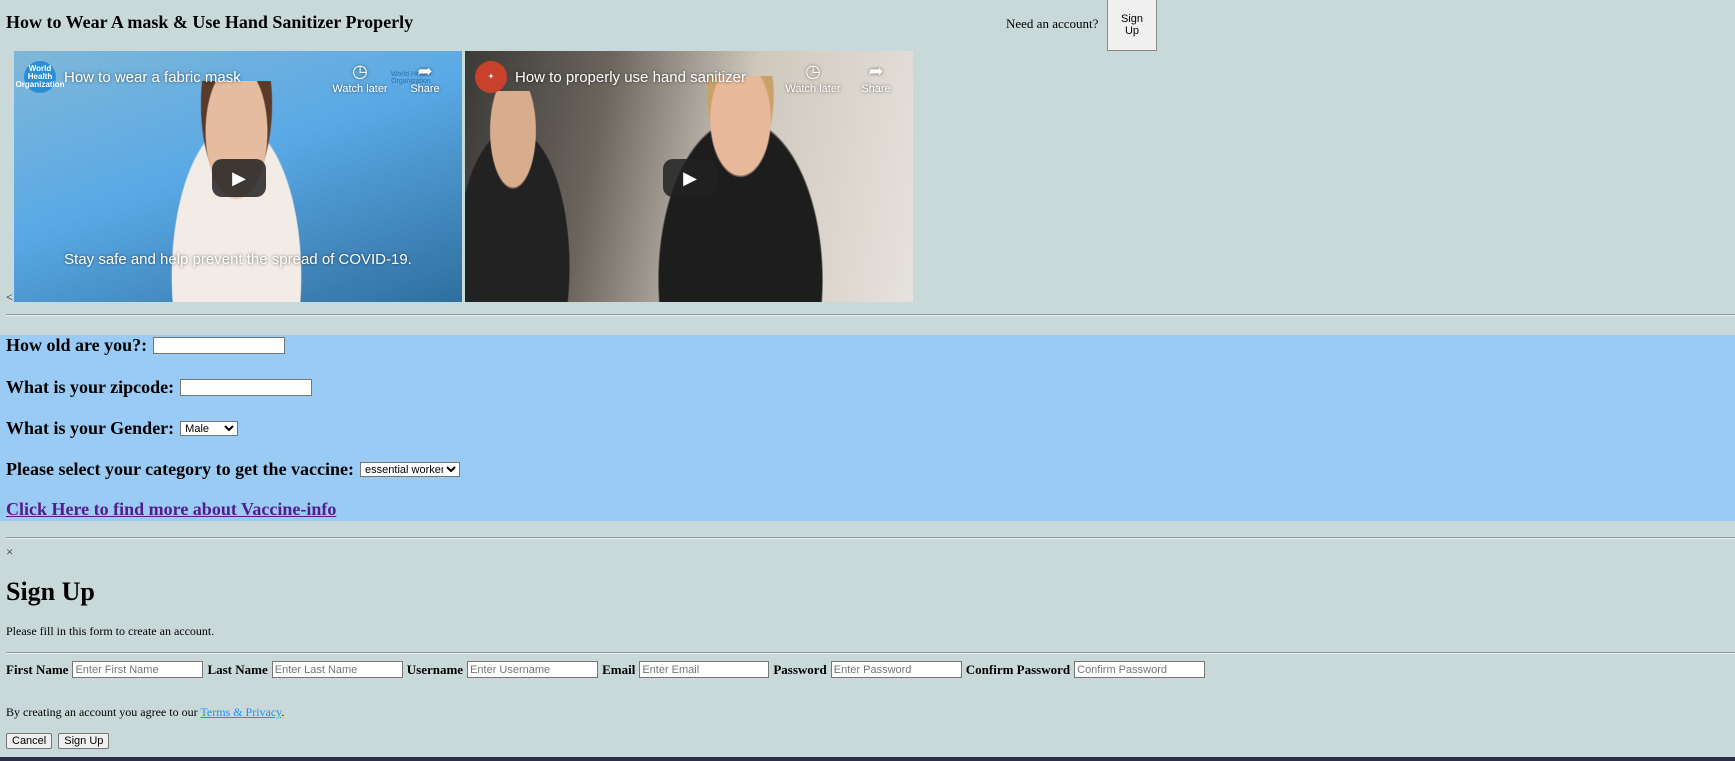 The height and width of the screenshot is (761, 1735). What do you see at coordinates (50, 591) in the screenshot?
I see `signup-heading: Sign Up` at bounding box center [50, 591].